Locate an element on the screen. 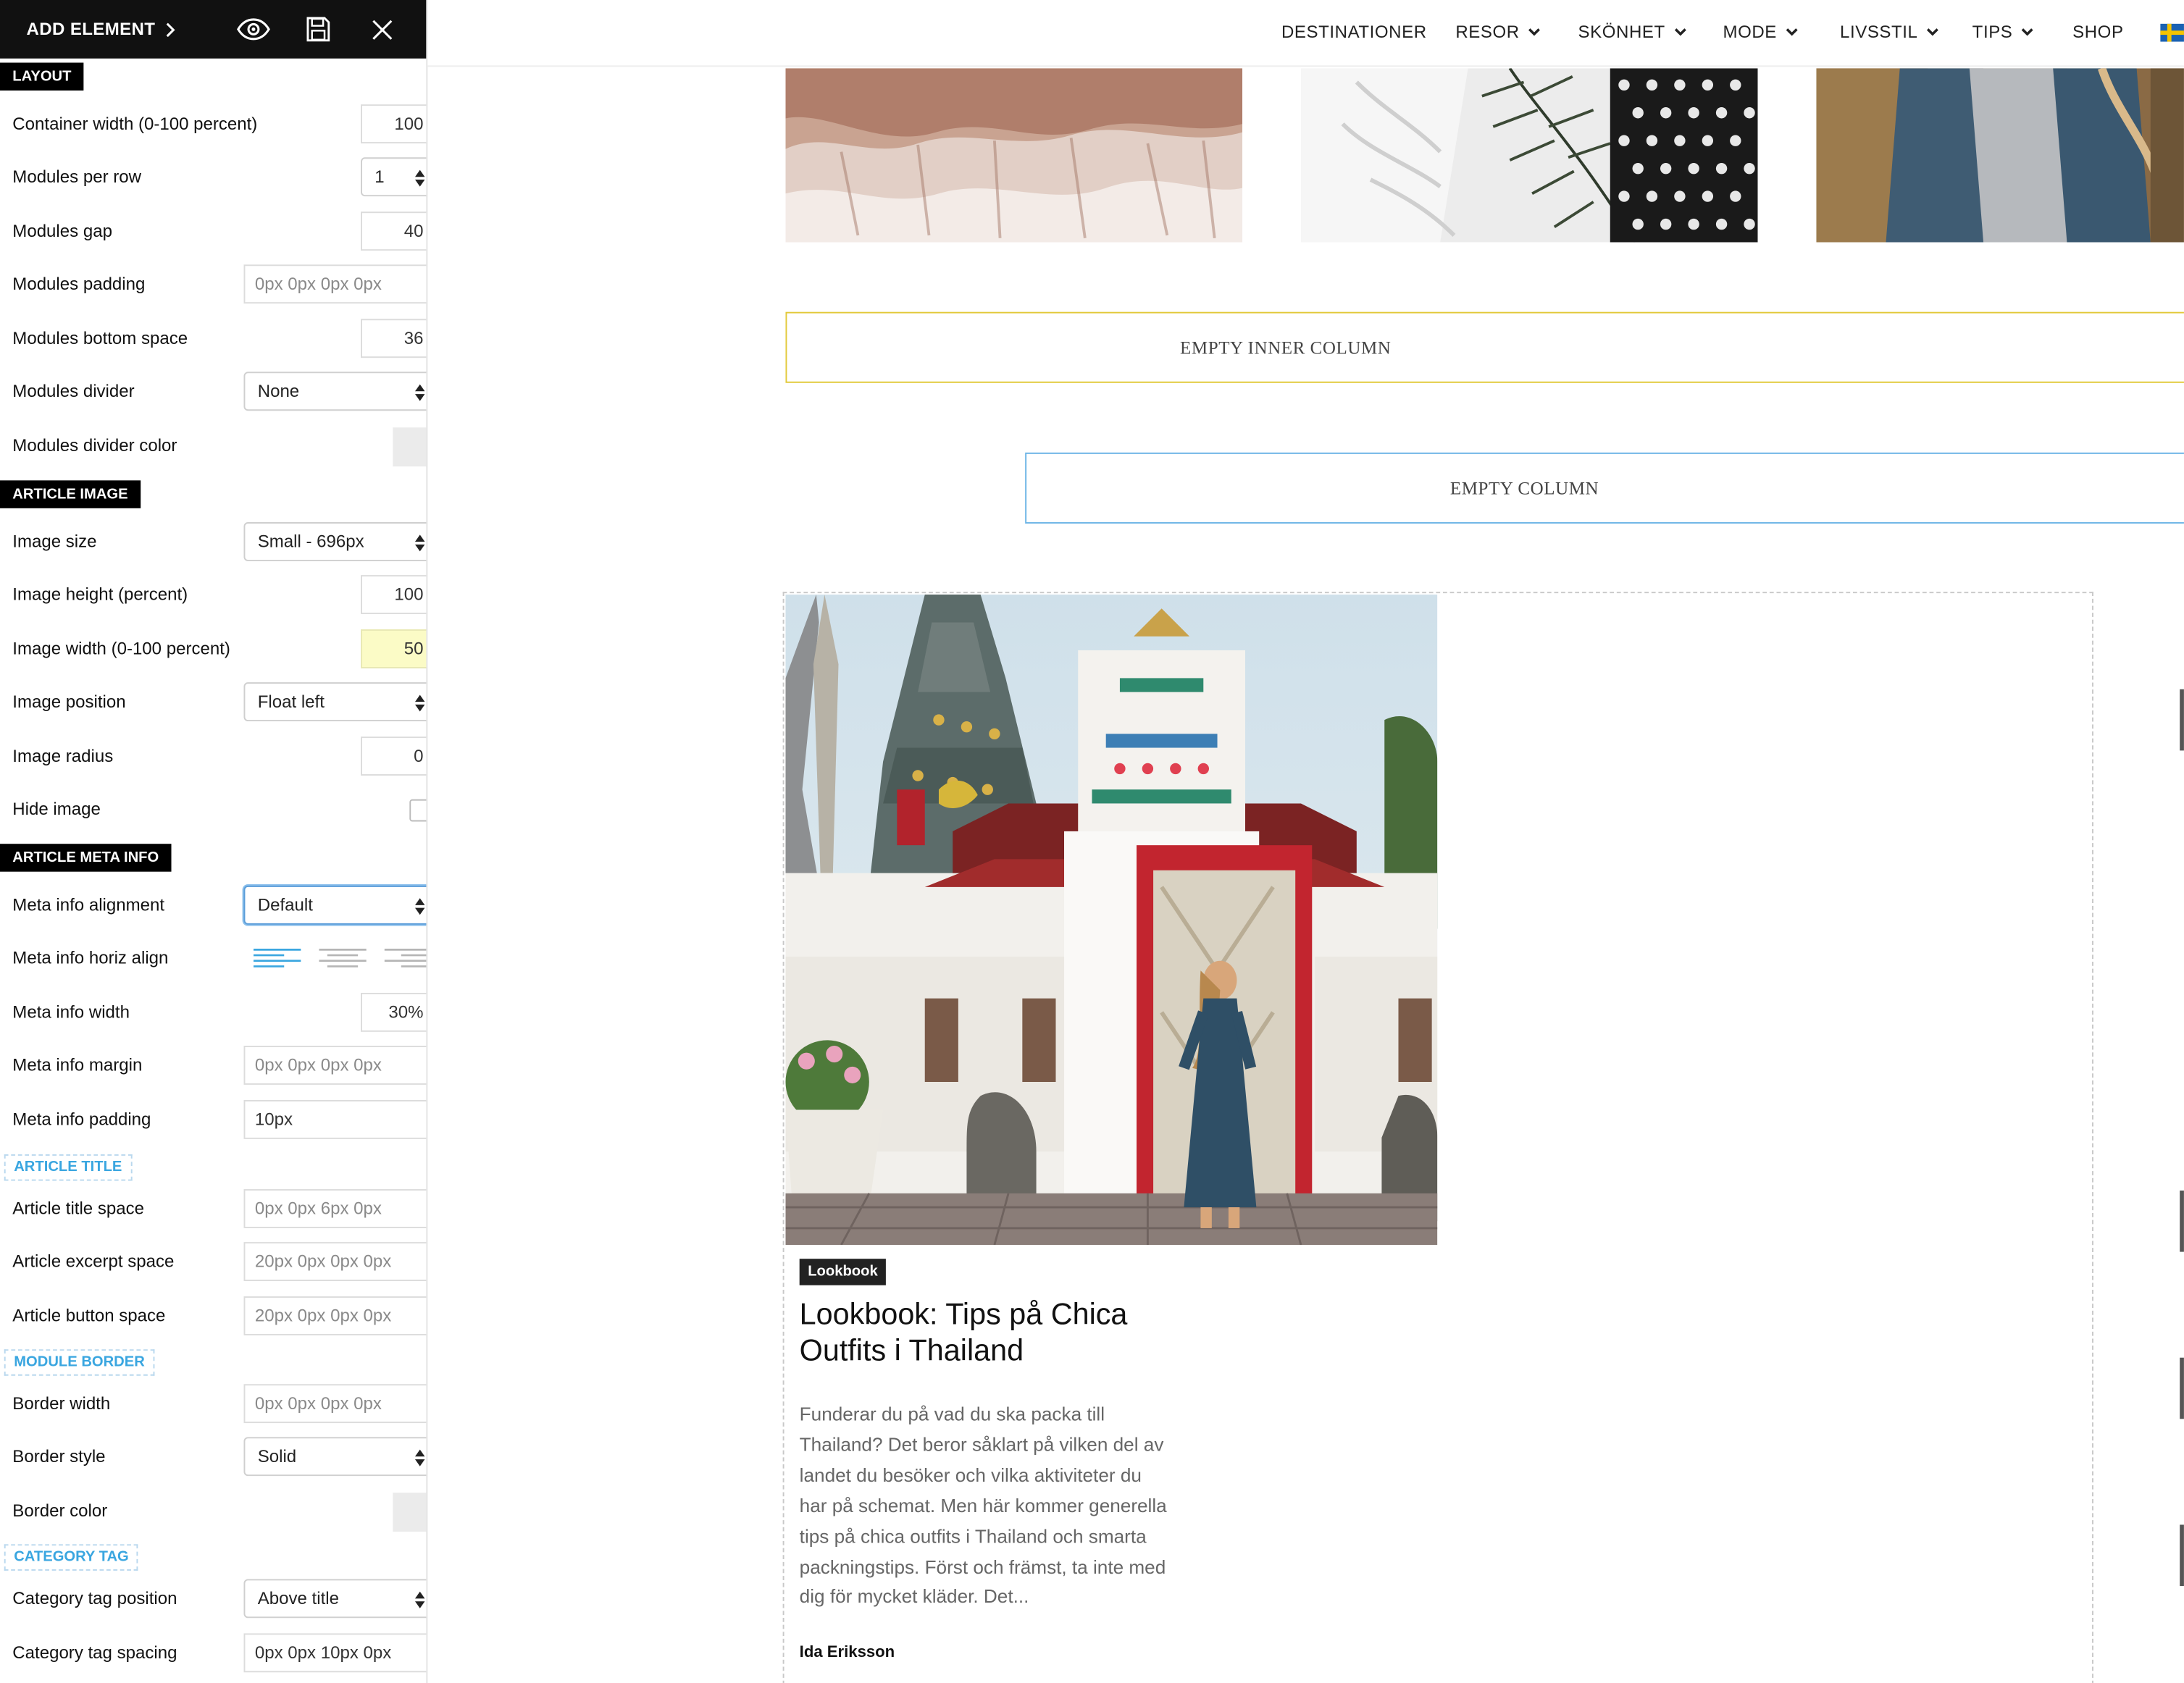  add-element-button: ADD ELEMENT is located at coordinates (102, 29).